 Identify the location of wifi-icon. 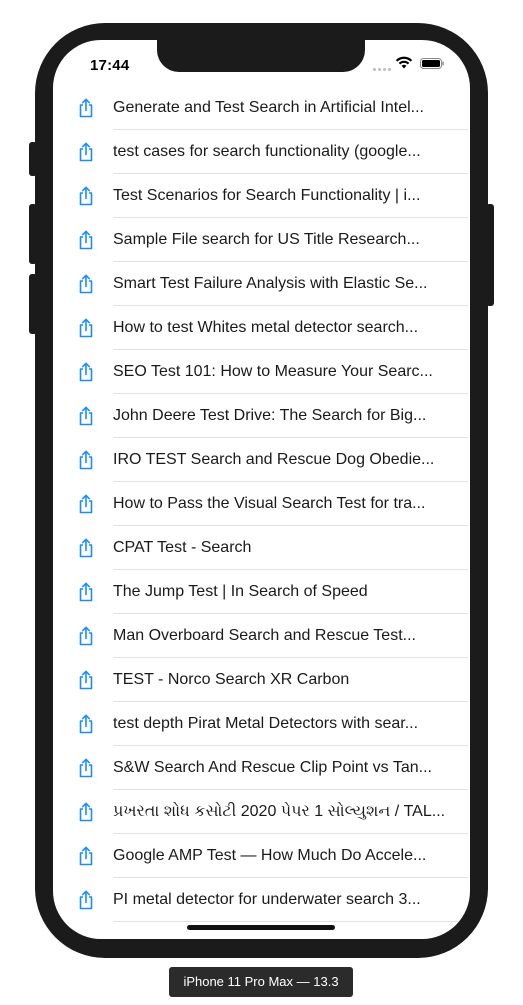
(404, 62).